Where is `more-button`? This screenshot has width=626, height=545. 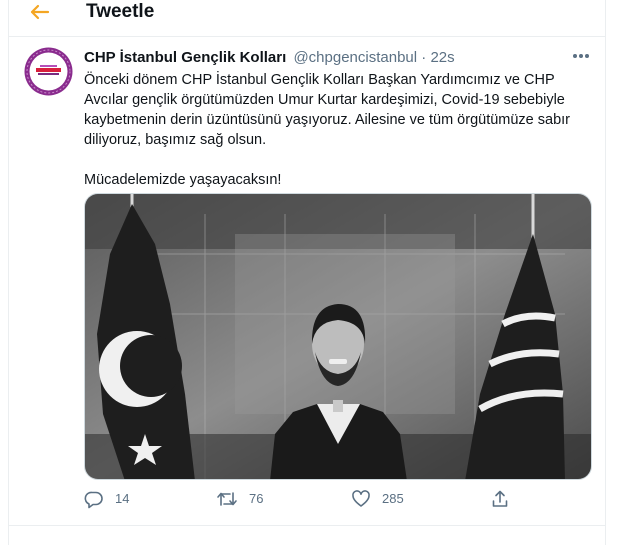
more-button is located at coordinates (581, 56).